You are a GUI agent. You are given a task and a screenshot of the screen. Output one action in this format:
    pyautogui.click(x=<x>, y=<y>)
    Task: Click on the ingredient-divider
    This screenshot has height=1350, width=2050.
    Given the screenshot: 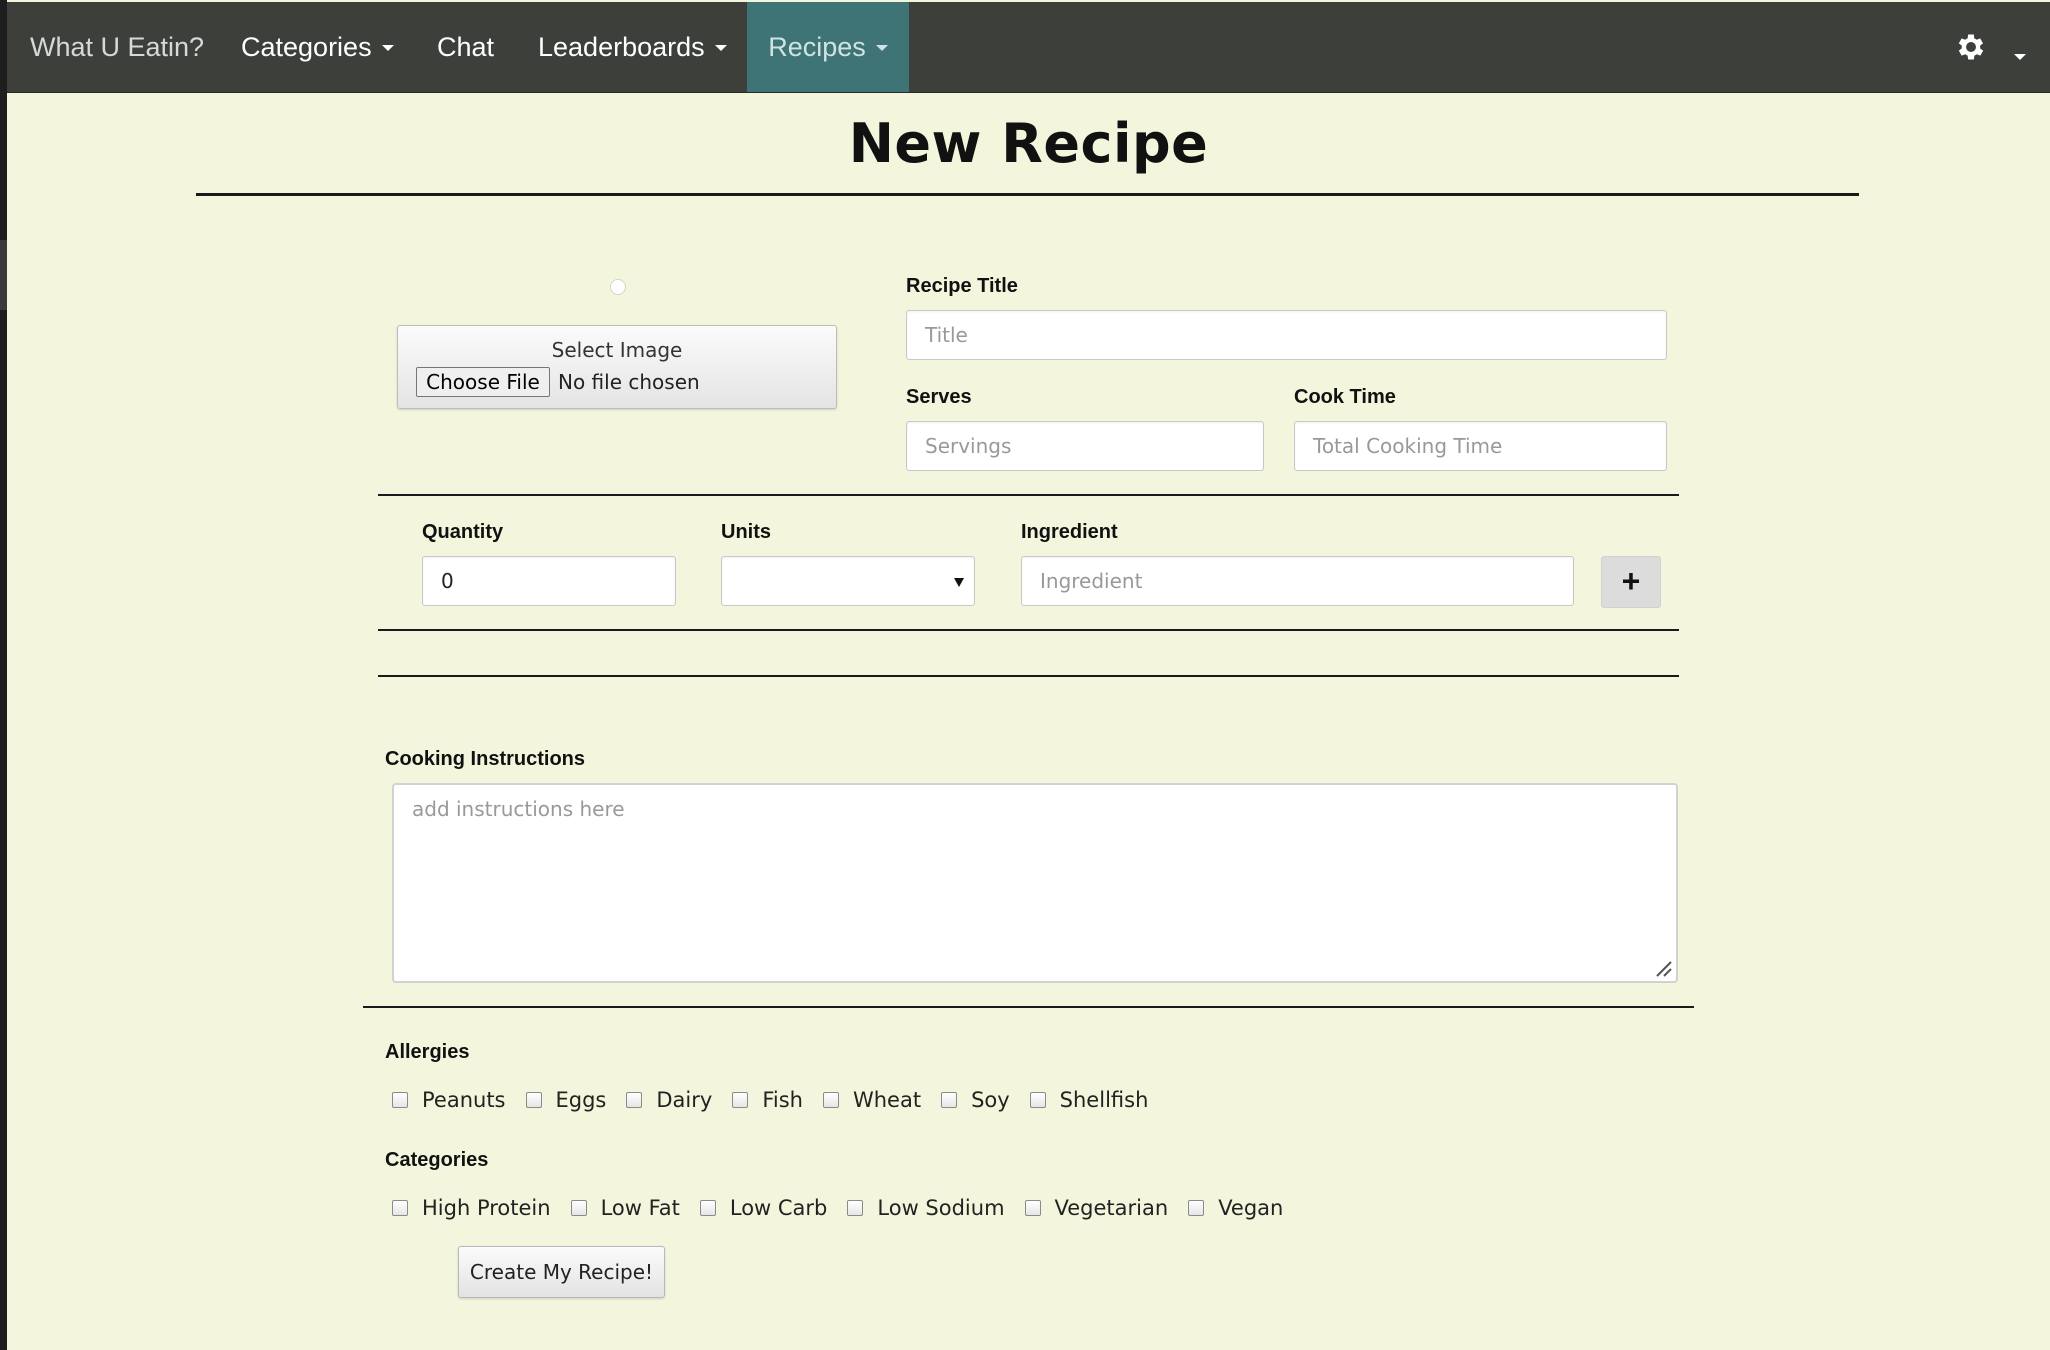 What is the action you would take?
    pyautogui.click(x=1028, y=630)
    